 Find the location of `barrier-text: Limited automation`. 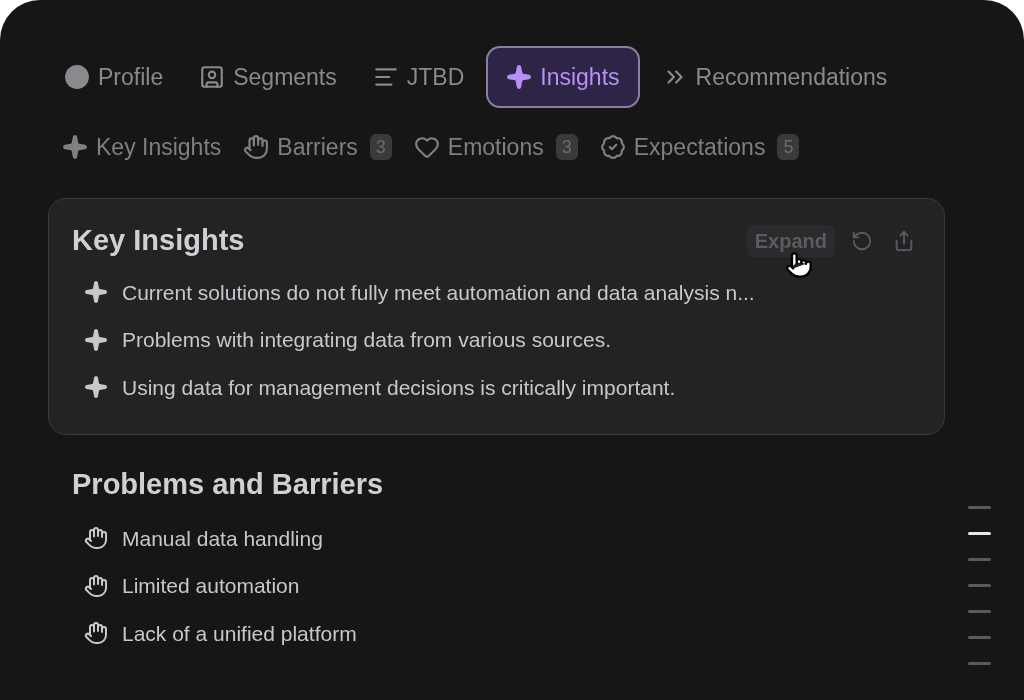

barrier-text: Limited automation is located at coordinates (211, 586).